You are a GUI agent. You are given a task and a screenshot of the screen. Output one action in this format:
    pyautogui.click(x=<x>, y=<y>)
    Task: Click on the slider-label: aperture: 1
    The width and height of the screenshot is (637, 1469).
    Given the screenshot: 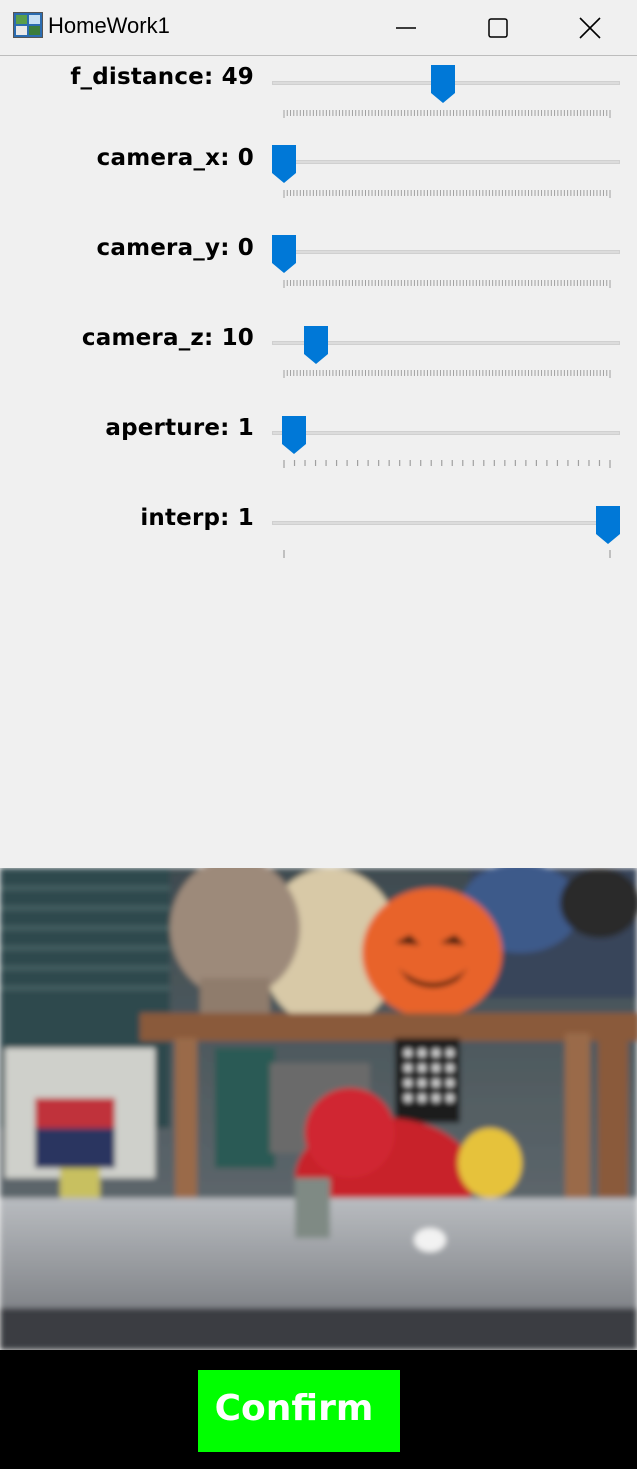 What is the action you would take?
    pyautogui.click(x=179, y=428)
    